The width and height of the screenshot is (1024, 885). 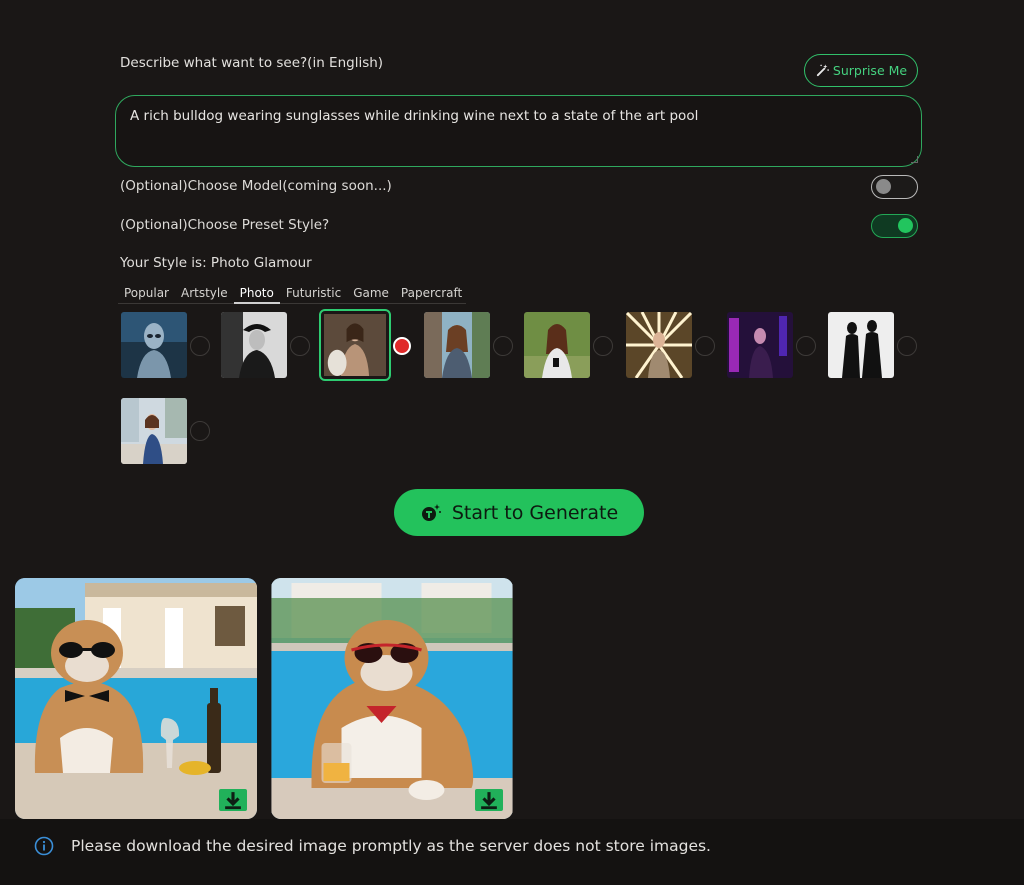 I want to click on style-radio-glamour, so click(x=402, y=346).